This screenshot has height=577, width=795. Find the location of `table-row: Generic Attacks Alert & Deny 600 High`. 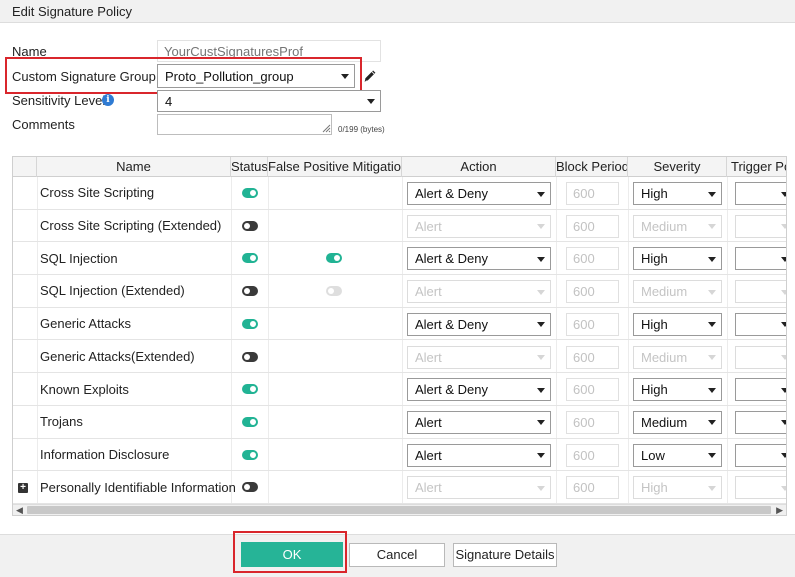

table-row: Generic Attacks Alert & Deny 600 High is located at coordinates (399, 324).